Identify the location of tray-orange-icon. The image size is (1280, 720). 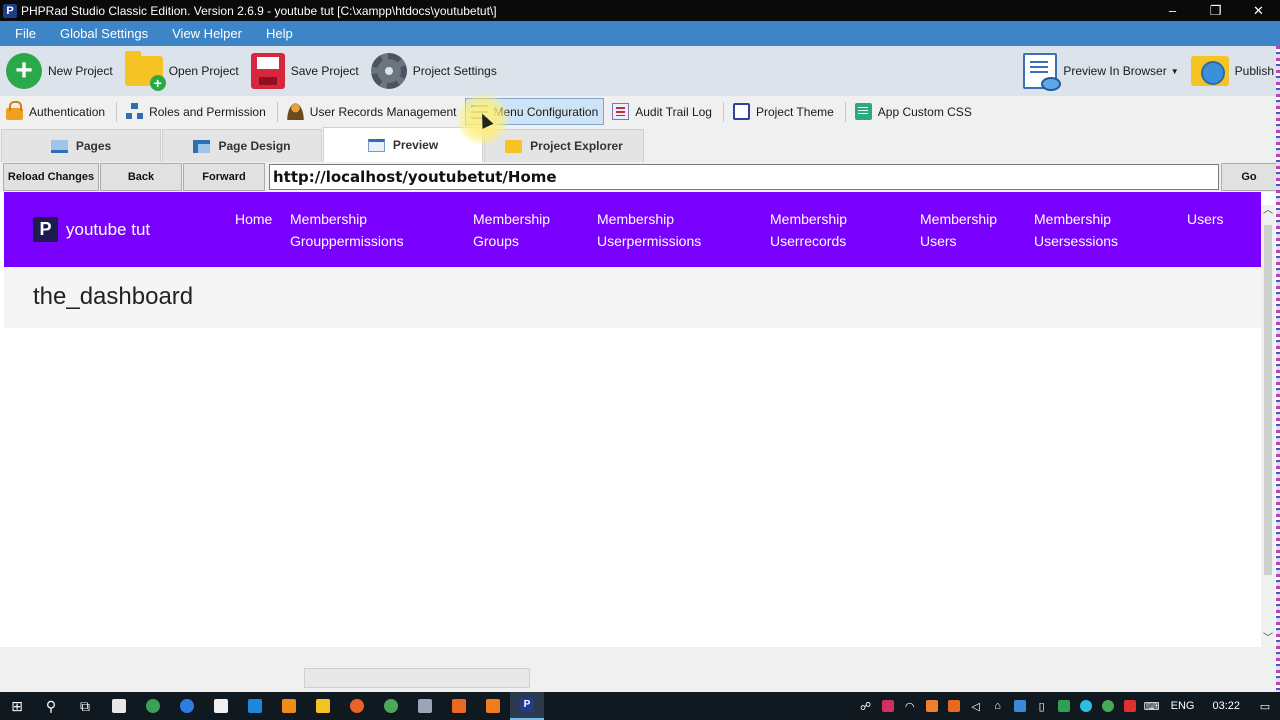
(954, 706).